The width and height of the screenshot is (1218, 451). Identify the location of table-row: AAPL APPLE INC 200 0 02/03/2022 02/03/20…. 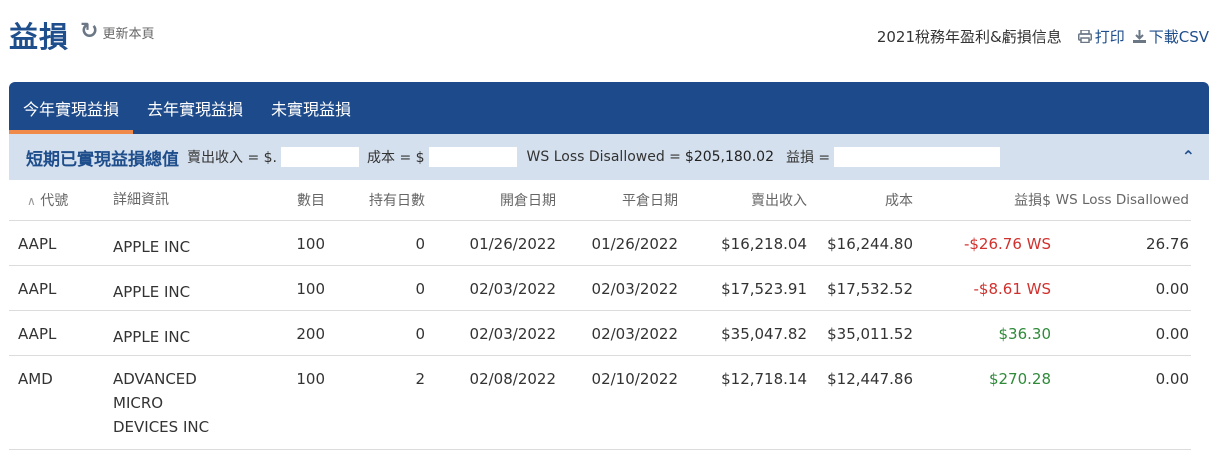
(600, 333).